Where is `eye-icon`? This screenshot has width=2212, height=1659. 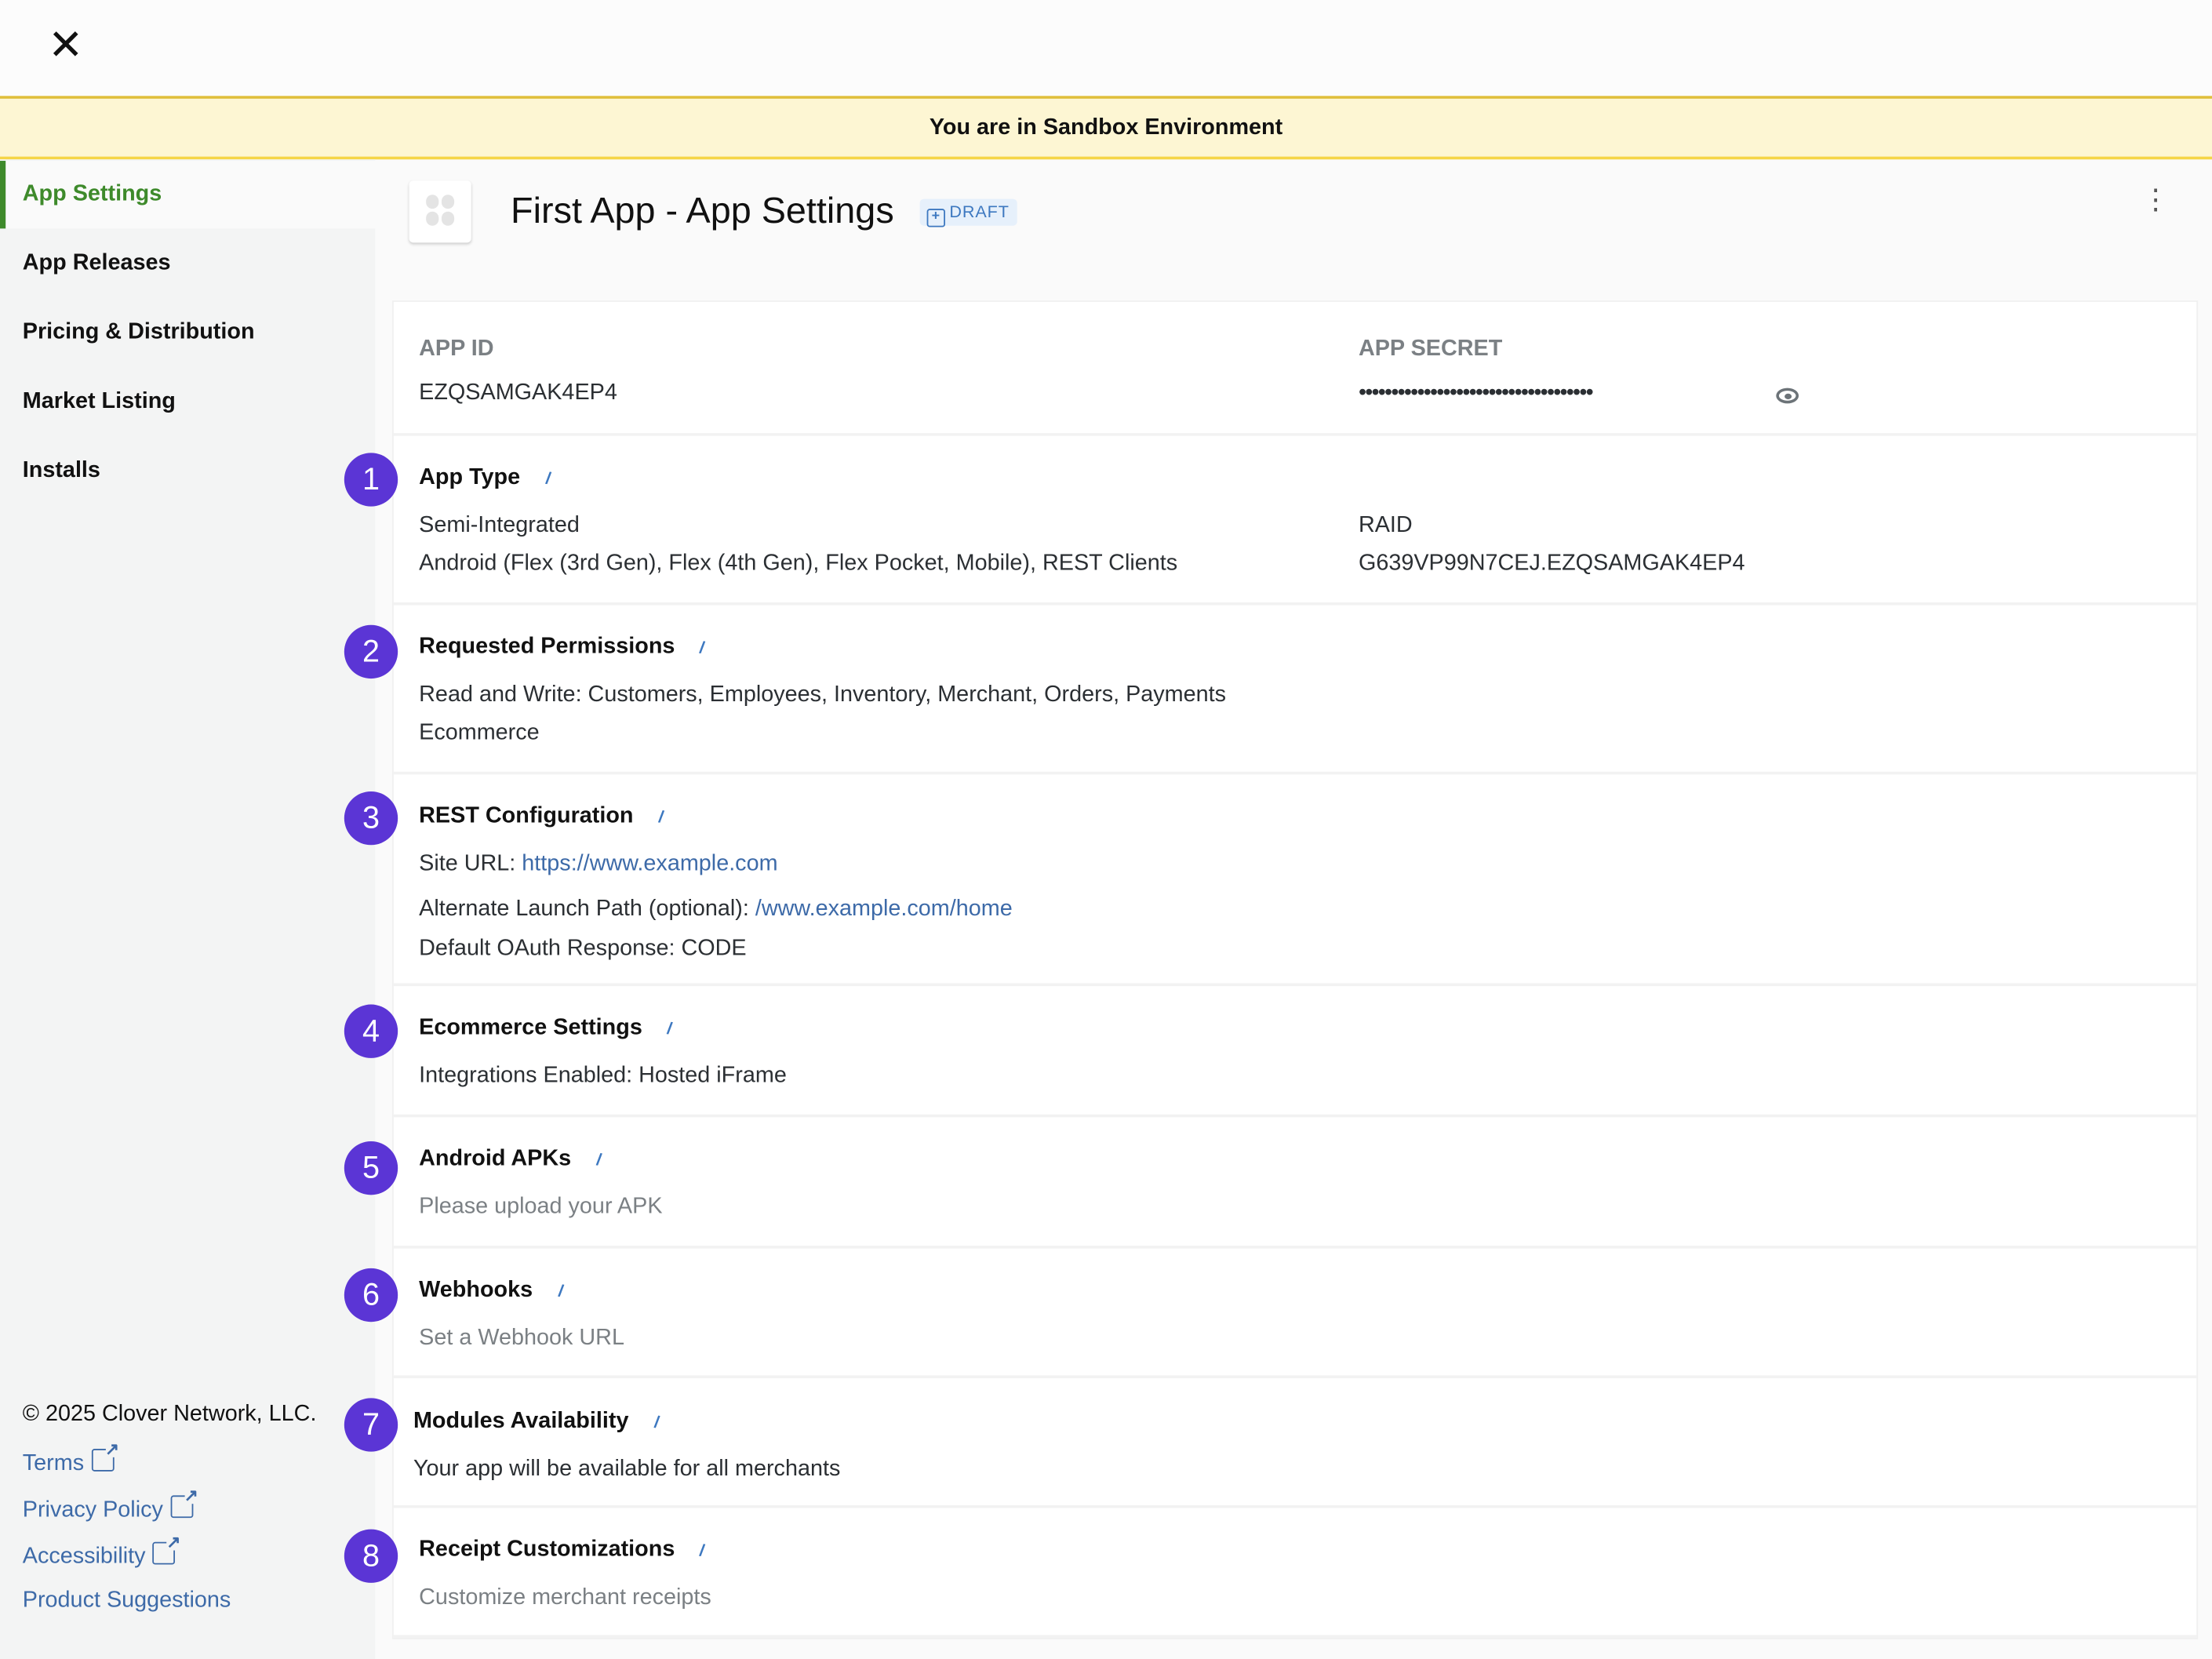 eye-icon is located at coordinates (1788, 395).